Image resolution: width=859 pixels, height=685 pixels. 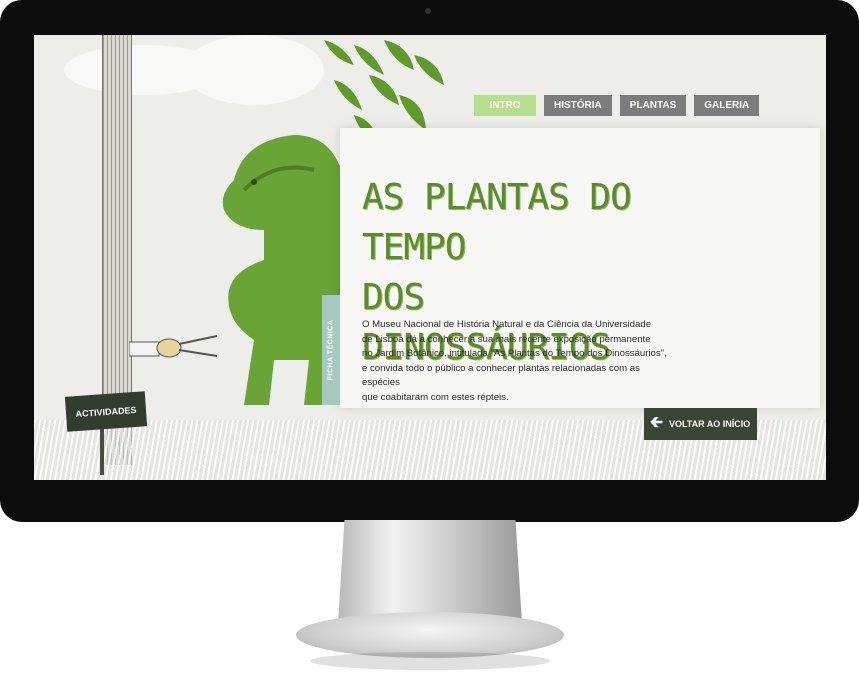 What do you see at coordinates (727, 105) in the screenshot?
I see `tab-galeria: GALERIA` at bounding box center [727, 105].